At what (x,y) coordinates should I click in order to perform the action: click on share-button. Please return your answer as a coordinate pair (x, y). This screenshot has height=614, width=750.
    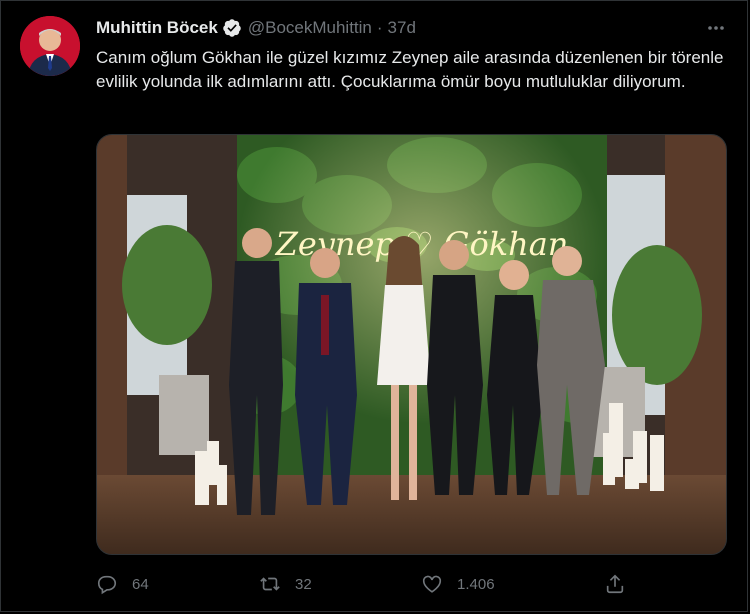
    Looking at the image, I should click on (622, 584).